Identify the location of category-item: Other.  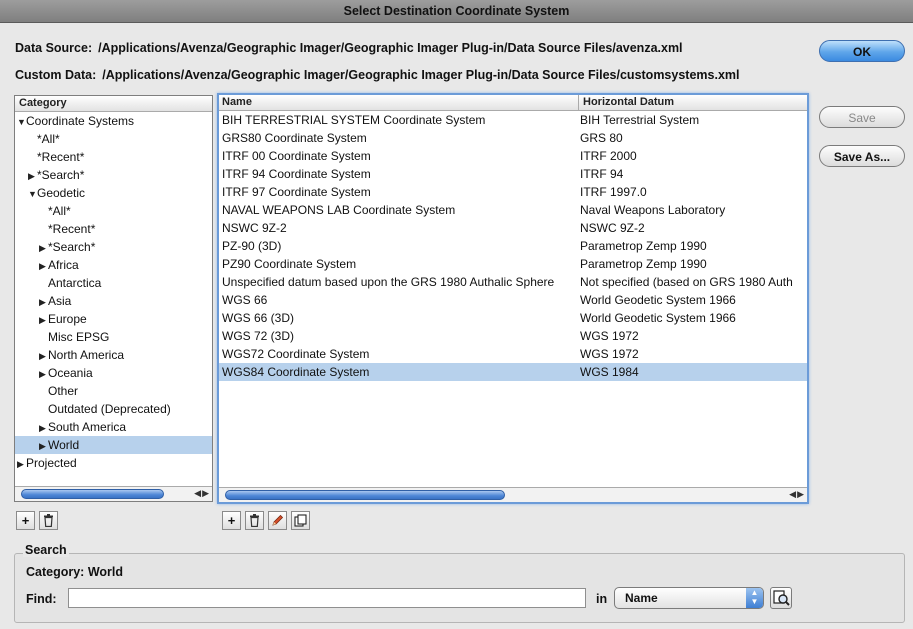
(113, 391).